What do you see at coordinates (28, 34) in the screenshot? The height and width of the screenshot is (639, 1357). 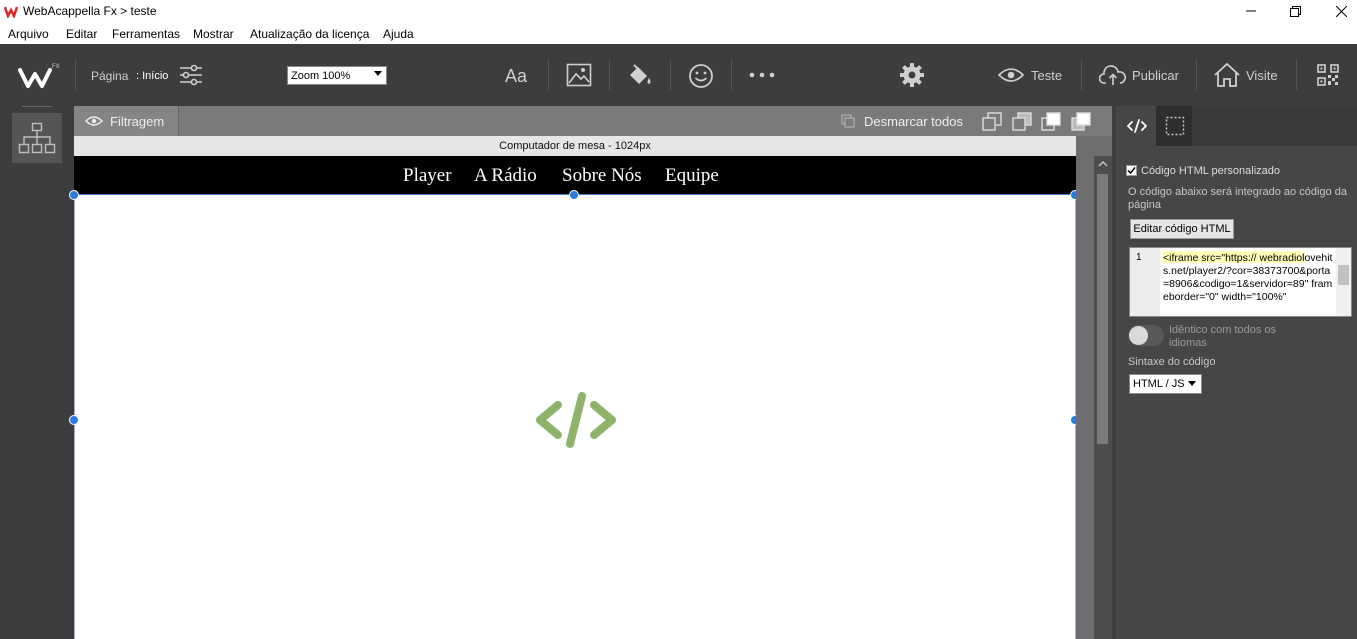 I see `menu-arquivo: Arquivo` at bounding box center [28, 34].